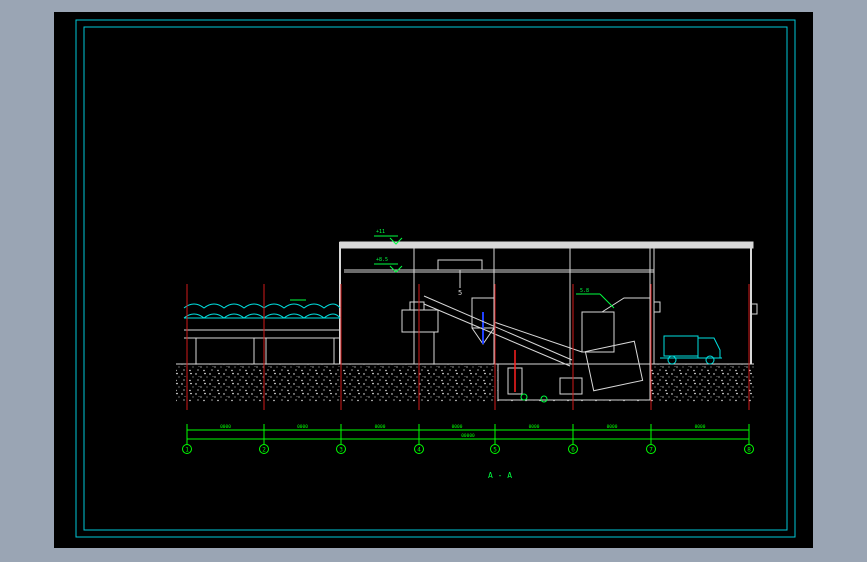 The height and width of the screenshot is (562, 867). What do you see at coordinates (546, 302) in the screenshot?
I see `main-building` at bounding box center [546, 302].